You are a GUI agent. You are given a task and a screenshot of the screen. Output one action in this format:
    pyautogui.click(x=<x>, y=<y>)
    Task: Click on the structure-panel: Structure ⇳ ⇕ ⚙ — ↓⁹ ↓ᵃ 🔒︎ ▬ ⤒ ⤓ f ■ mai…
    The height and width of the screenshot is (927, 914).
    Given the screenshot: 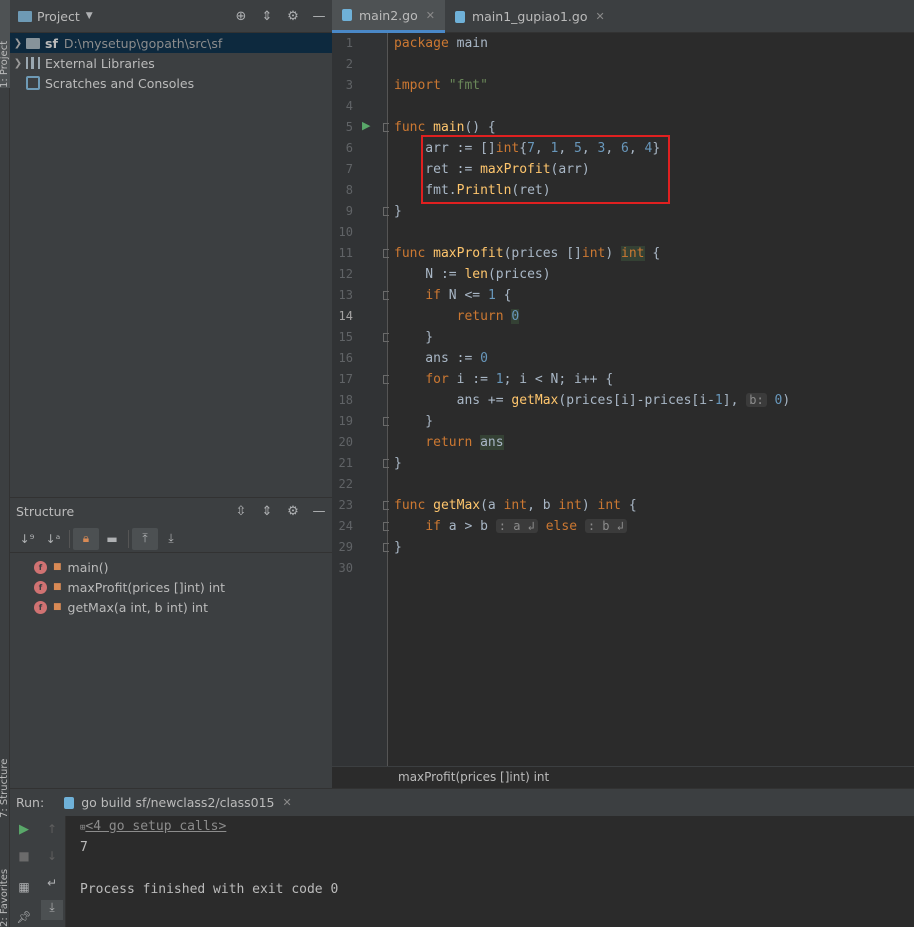 What is the action you would take?
    pyautogui.click(x=171, y=642)
    